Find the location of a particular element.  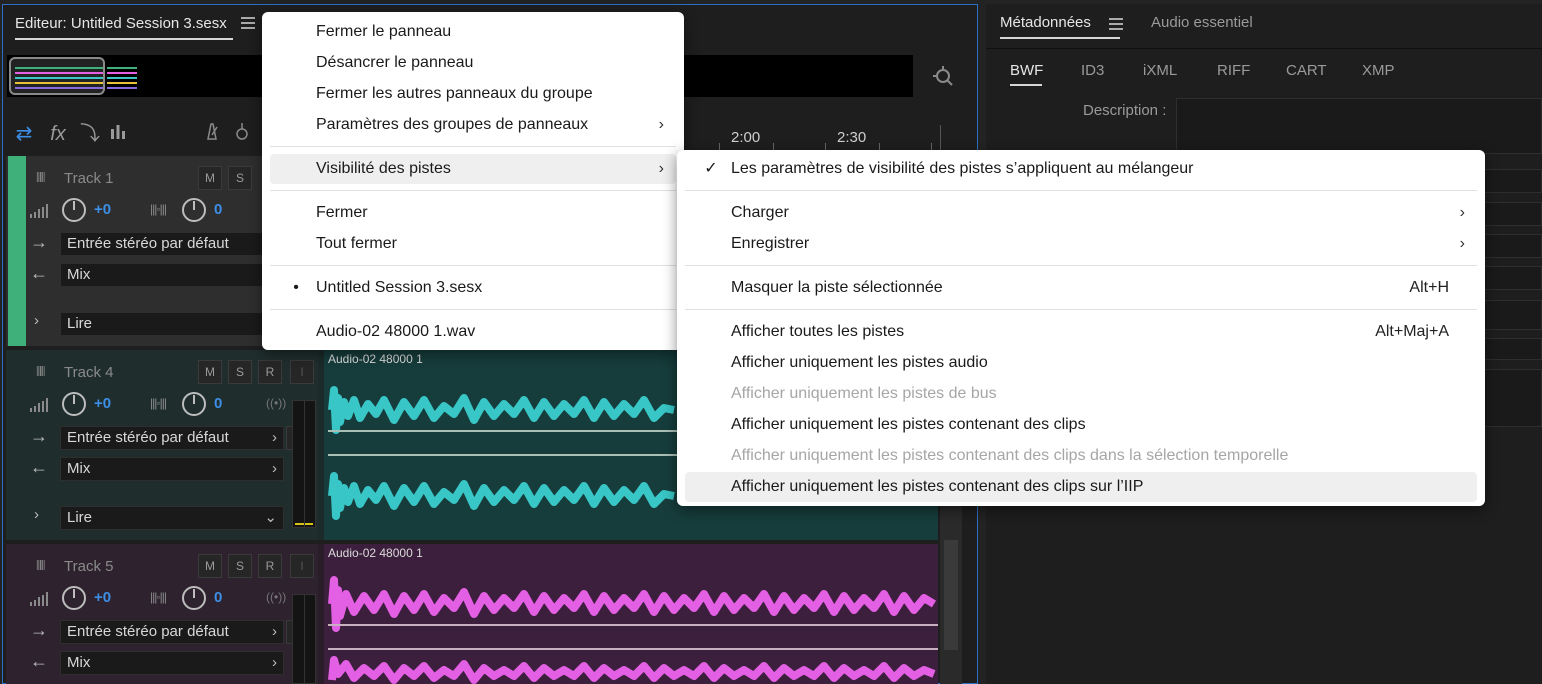

effects-fx-icon: fx is located at coordinates (58, 134).